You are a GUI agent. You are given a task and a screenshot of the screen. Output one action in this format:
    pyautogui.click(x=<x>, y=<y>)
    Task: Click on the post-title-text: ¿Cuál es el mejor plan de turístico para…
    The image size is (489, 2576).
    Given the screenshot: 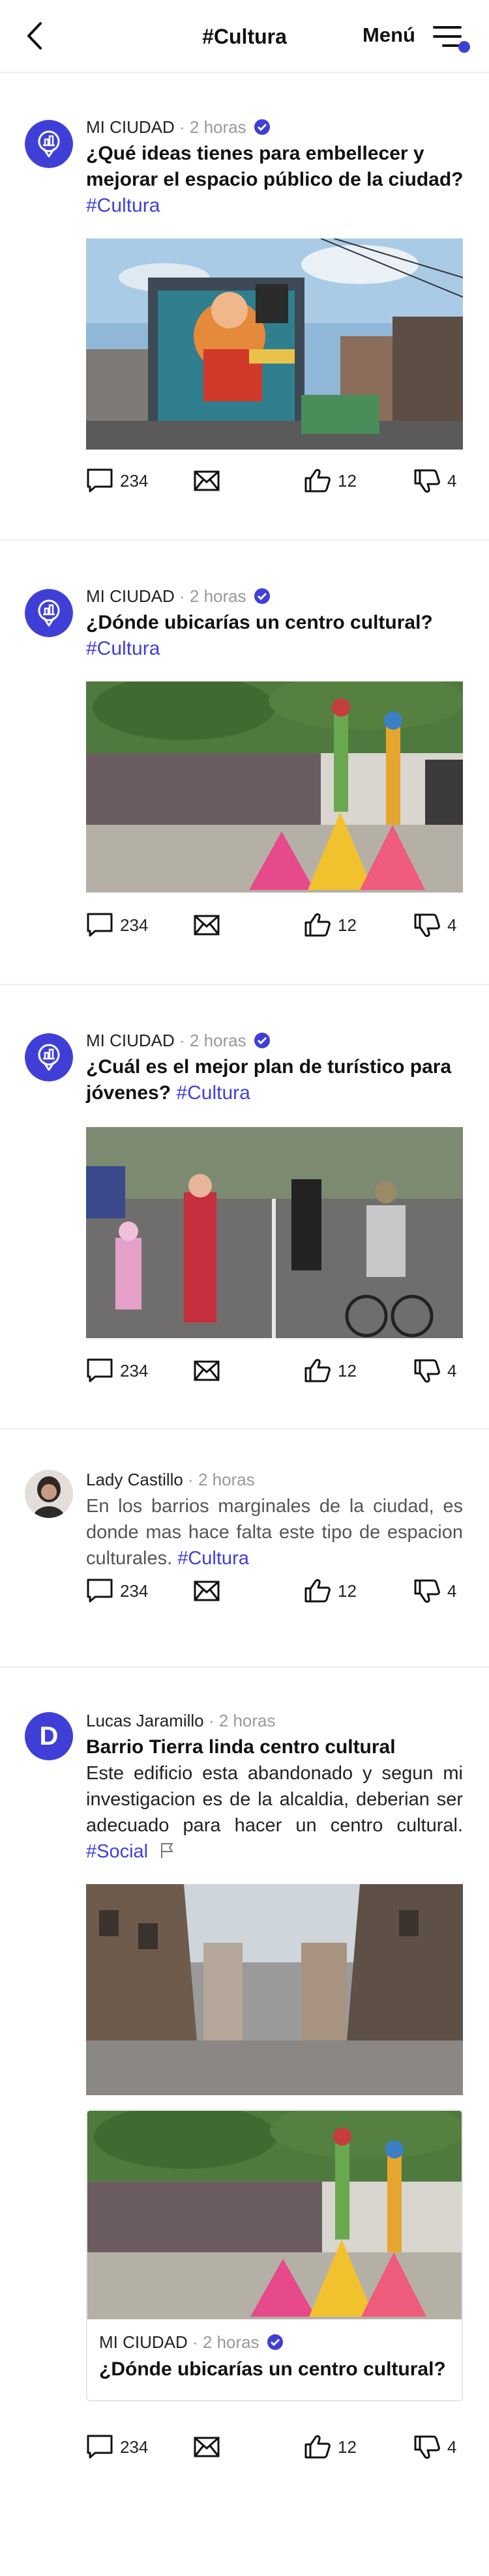 What is the action you would take?
    pyautogui.click(x=269, y=1080)
    